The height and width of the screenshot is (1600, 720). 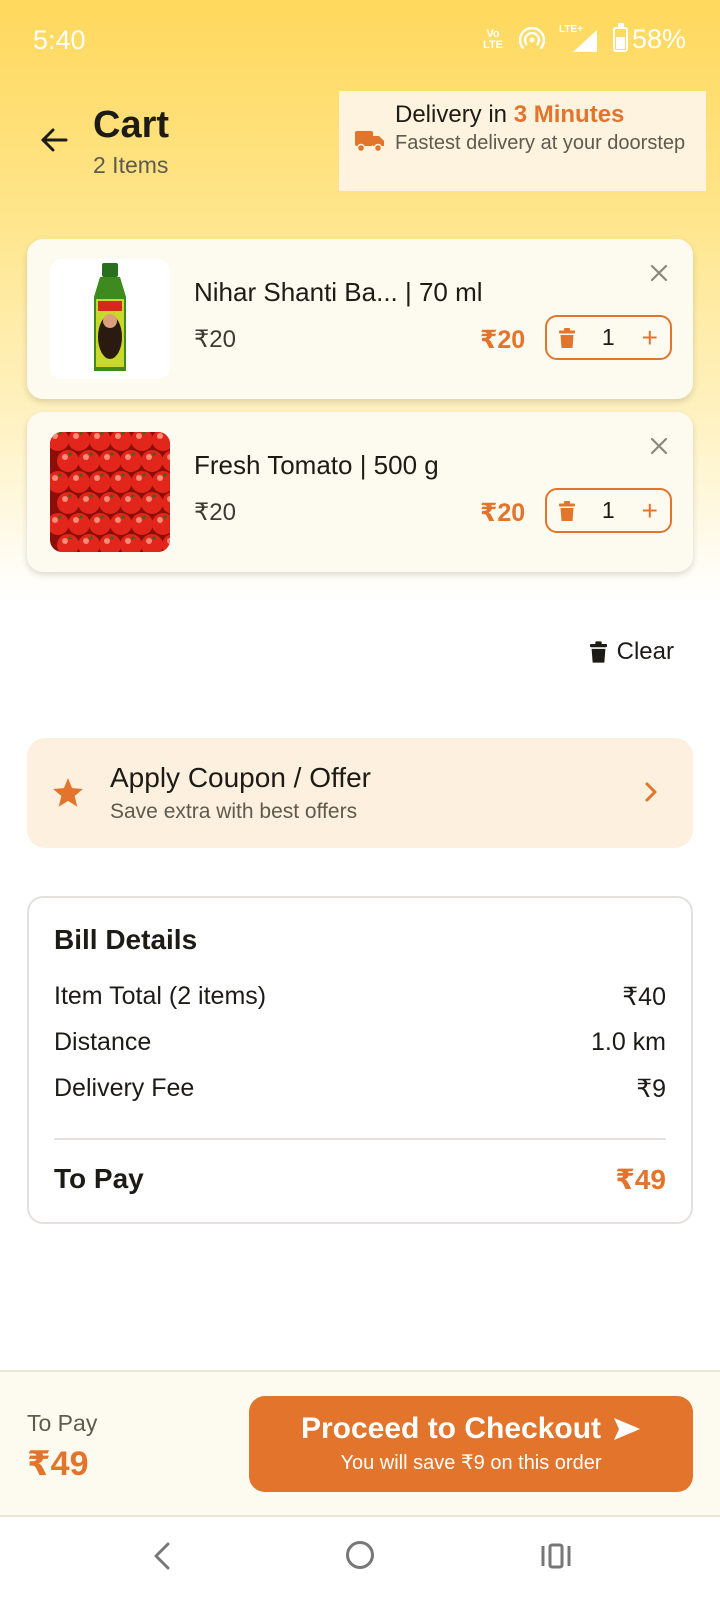 What do you see at coordinates (531, 37) in the screenshot?
I see `hotspot-icon` at bounding box center [531, 37].